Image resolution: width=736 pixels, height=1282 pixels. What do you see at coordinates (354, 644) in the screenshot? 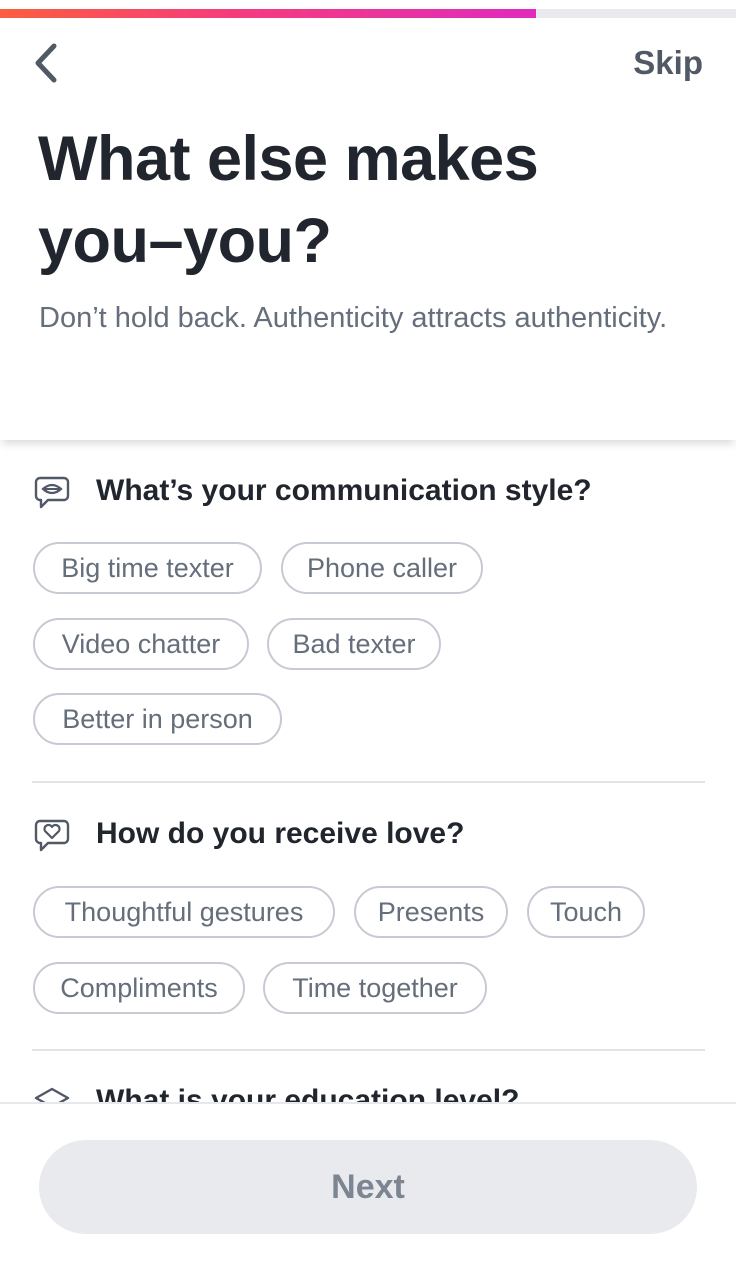
I see `option-chip: Bad texter` at bounding box center [354, 644].